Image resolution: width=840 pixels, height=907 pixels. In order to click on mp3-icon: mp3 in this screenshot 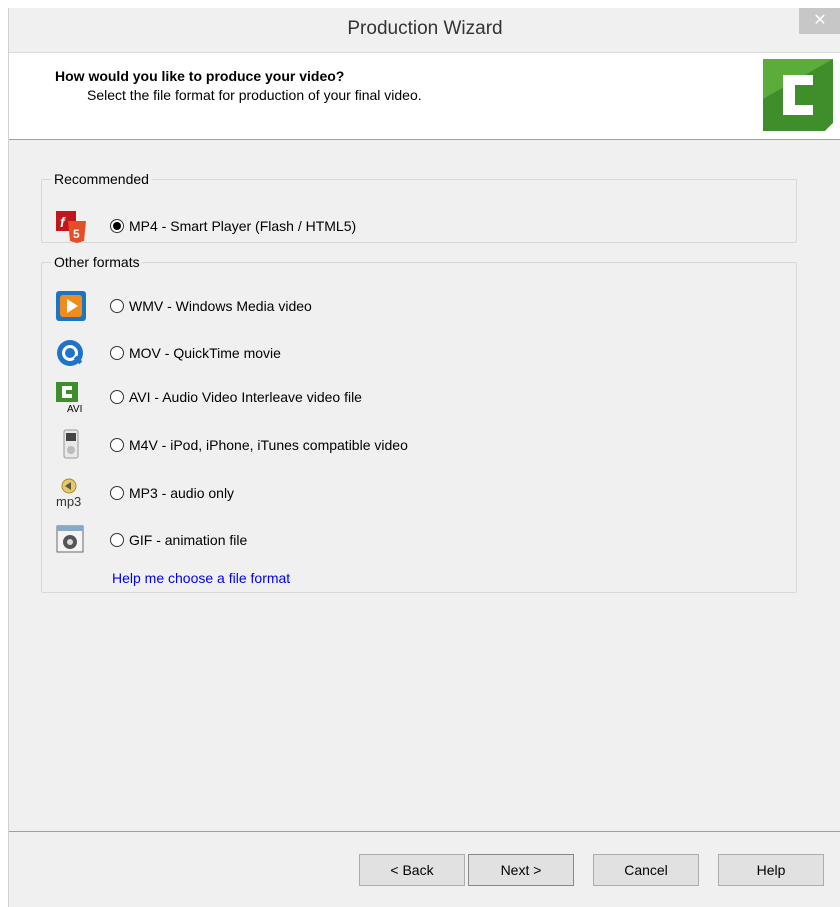, I will do `click(68, 493)`.